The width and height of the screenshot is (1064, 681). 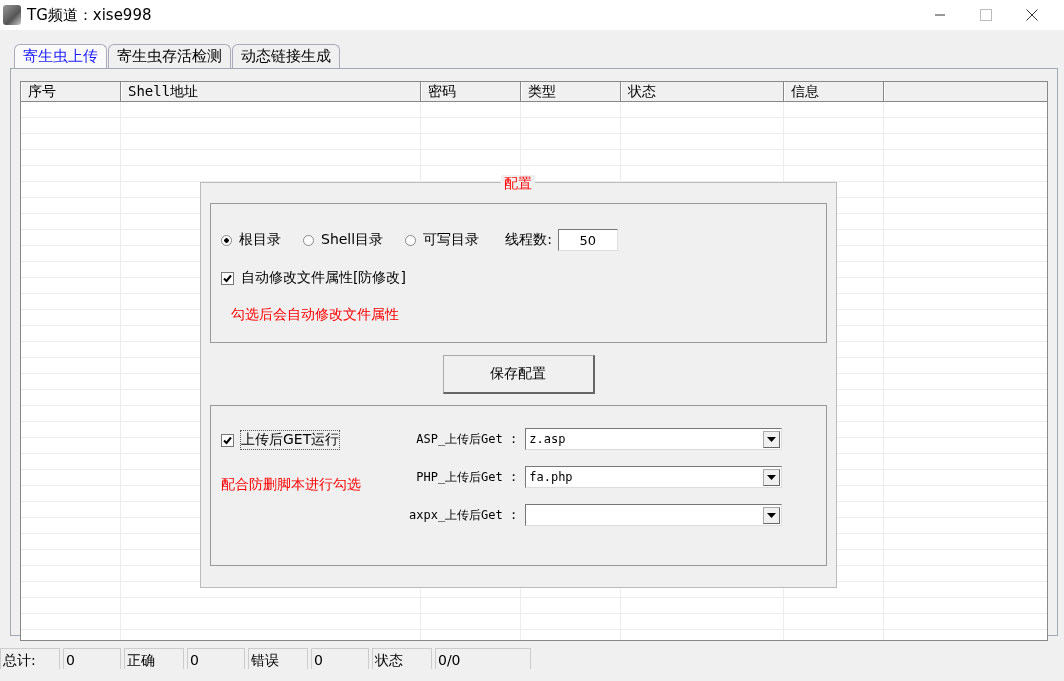 I want to click on column-header: 状态, so click(x=702, y=91).